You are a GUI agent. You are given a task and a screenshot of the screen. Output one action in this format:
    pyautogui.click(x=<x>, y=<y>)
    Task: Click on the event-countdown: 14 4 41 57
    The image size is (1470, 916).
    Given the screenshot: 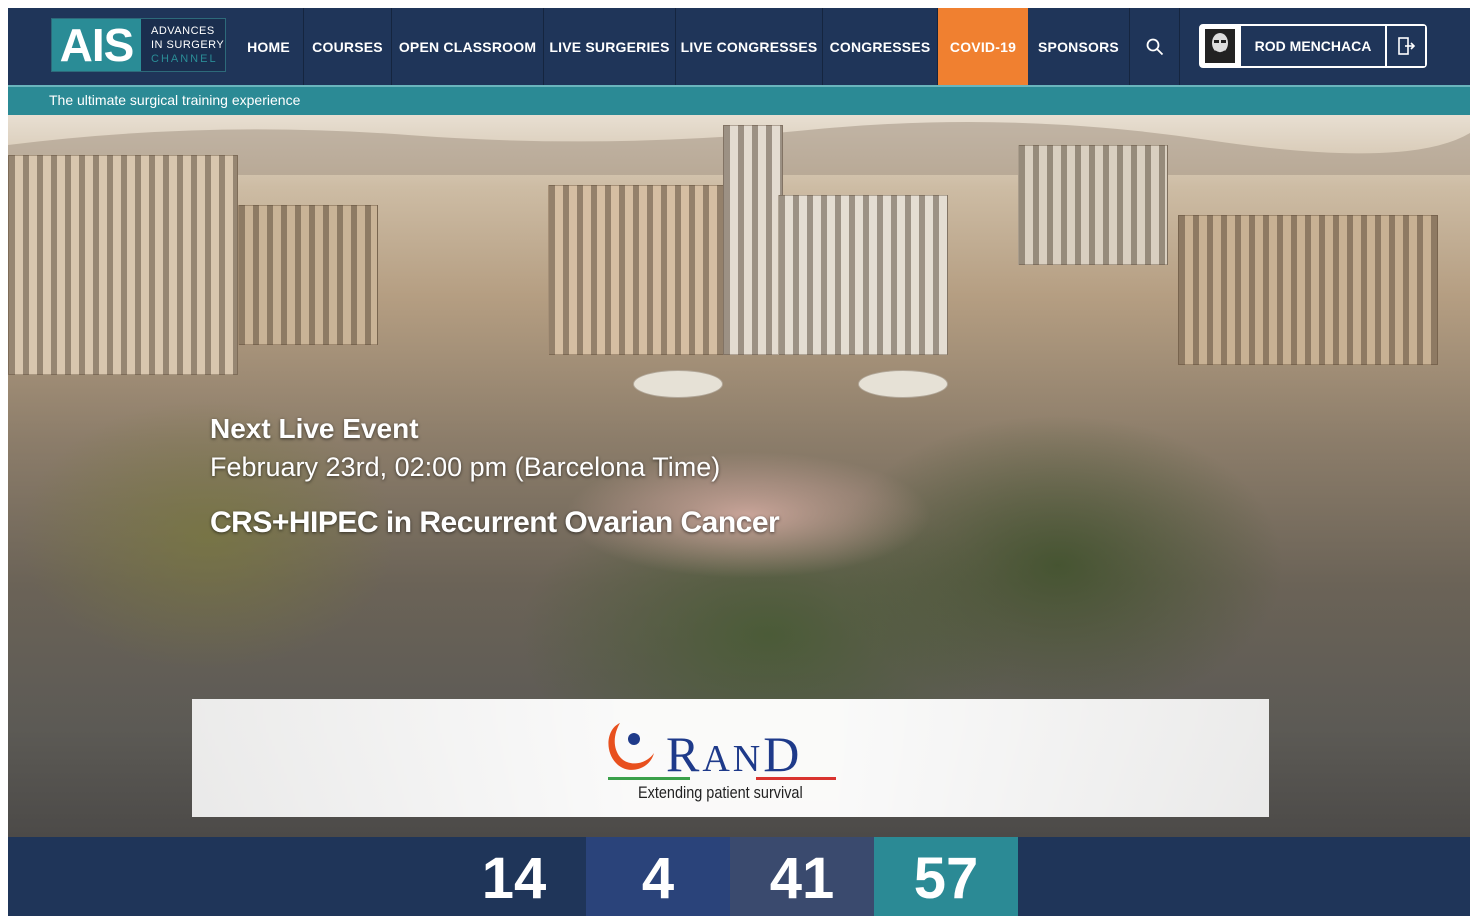 What is the action you would take?
    pyautogui.click(x=739, y=876)
    